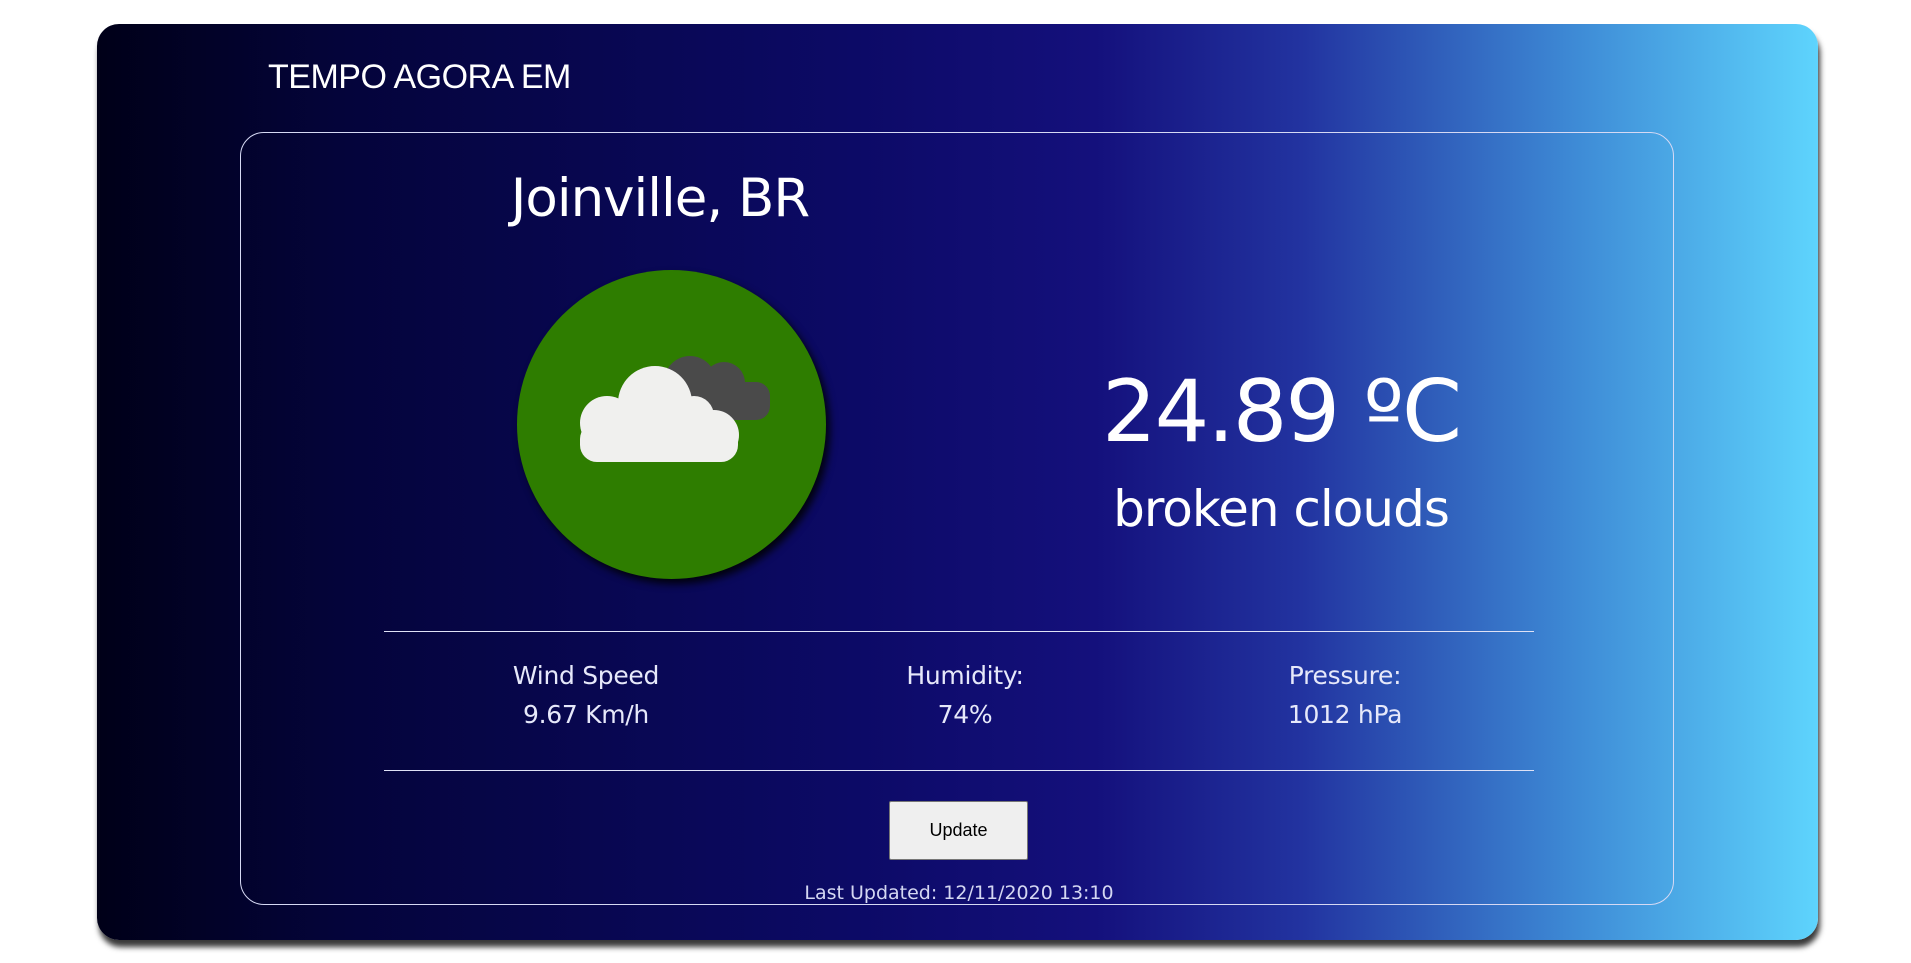  What do you see at coordinates (586, 695) in the screenshot?
I see `wind-speed-stat: Wind Speed 9.67 Km/h` at bounding box center [586, 695].